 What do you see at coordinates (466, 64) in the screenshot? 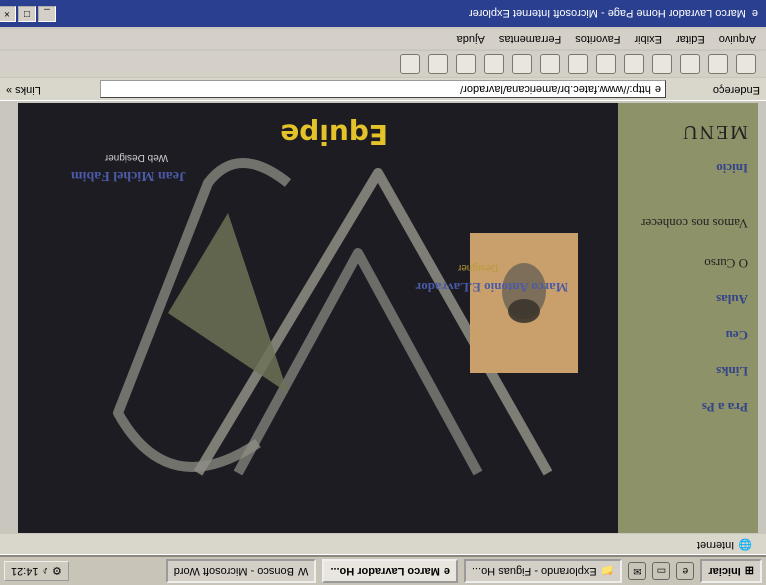
I see `edit-icon` at bounding box center [466, 64].